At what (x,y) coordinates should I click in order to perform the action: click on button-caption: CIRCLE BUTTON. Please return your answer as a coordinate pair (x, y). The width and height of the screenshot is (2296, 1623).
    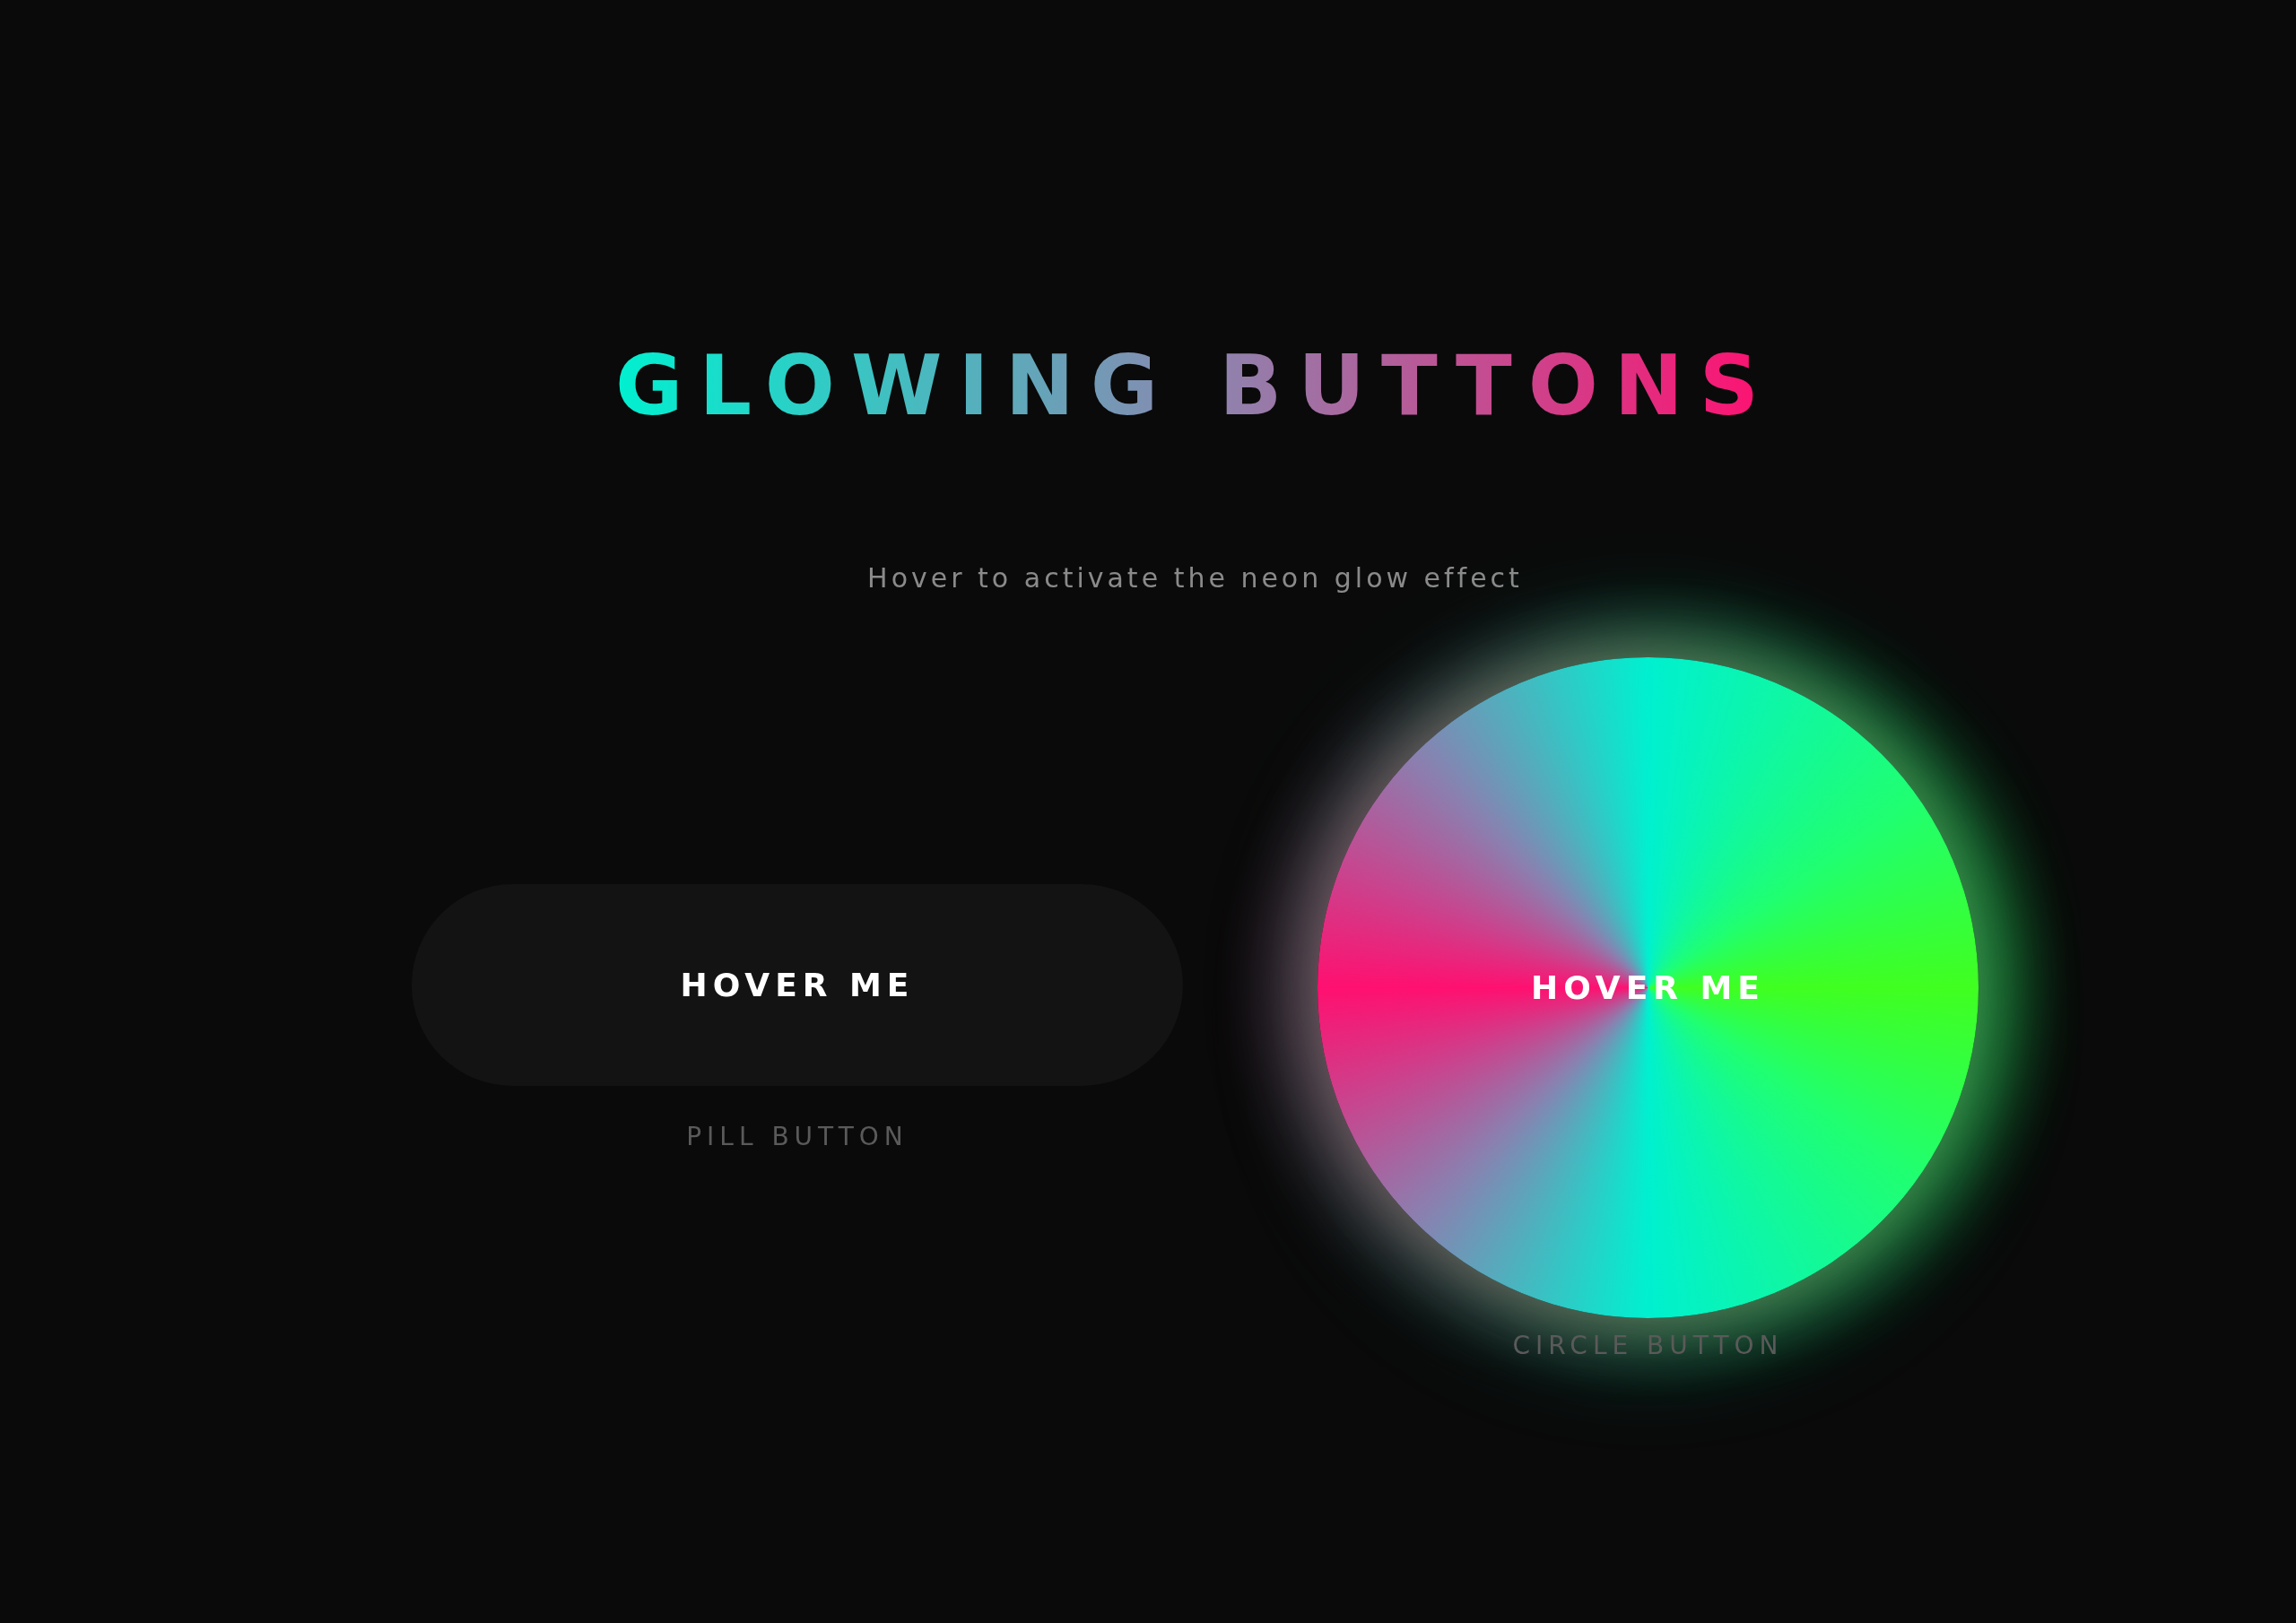
    Looking at the image, I should click on (1648, 1345).